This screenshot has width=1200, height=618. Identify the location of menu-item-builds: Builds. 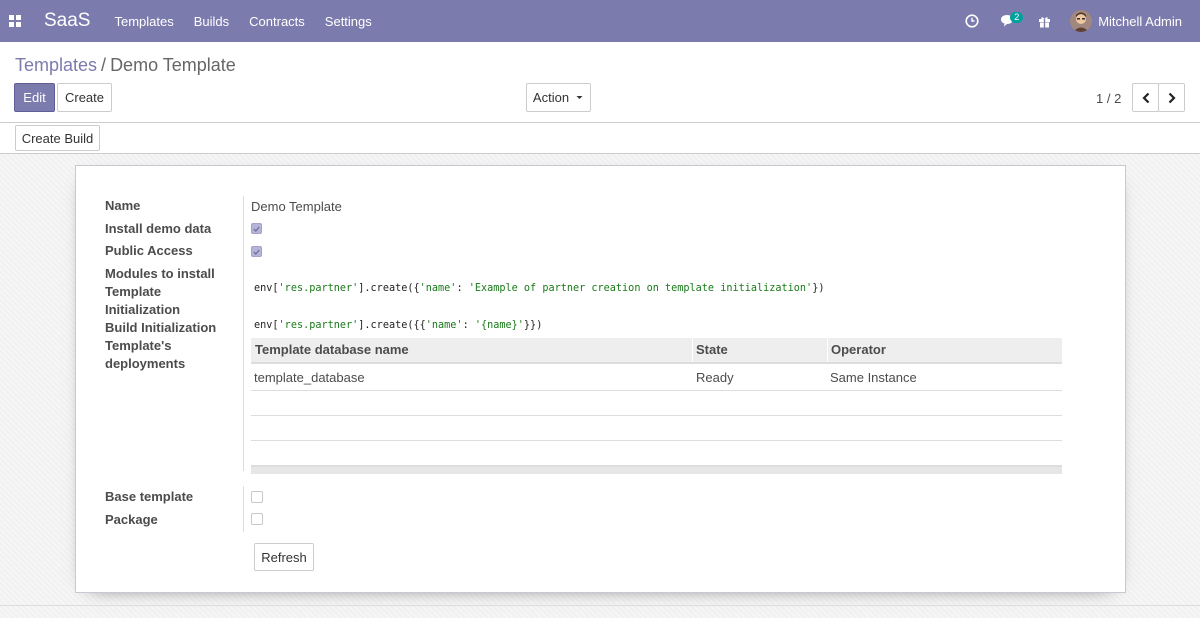
(211, 21).